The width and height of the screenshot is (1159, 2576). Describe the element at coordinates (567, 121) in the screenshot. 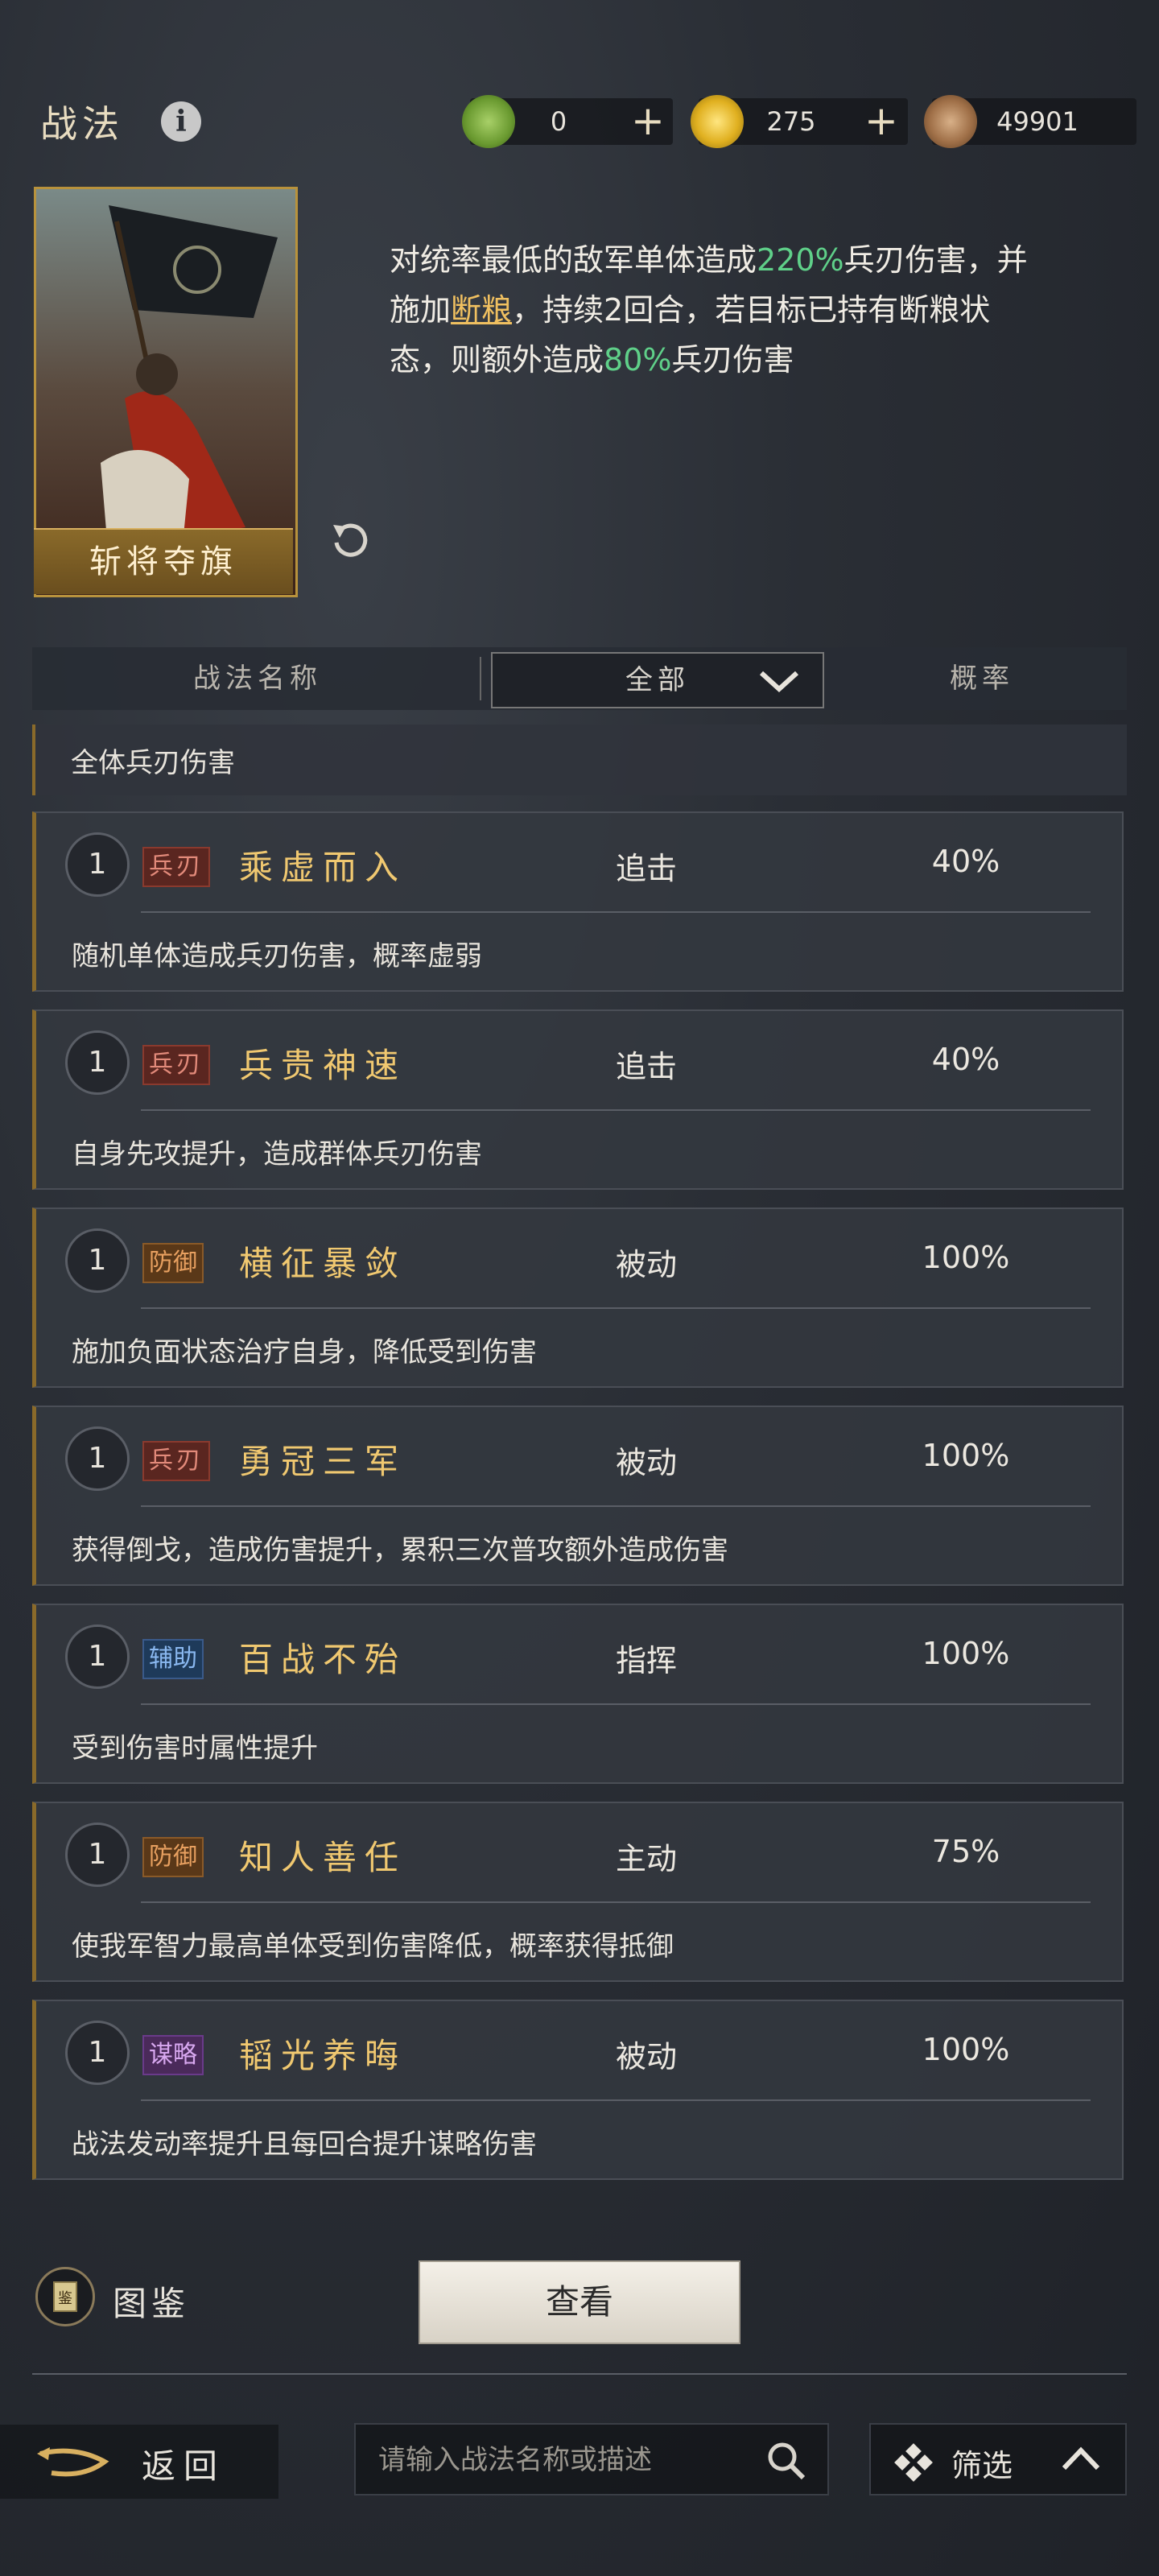

I see `currency-jade: 0 +` at that location.